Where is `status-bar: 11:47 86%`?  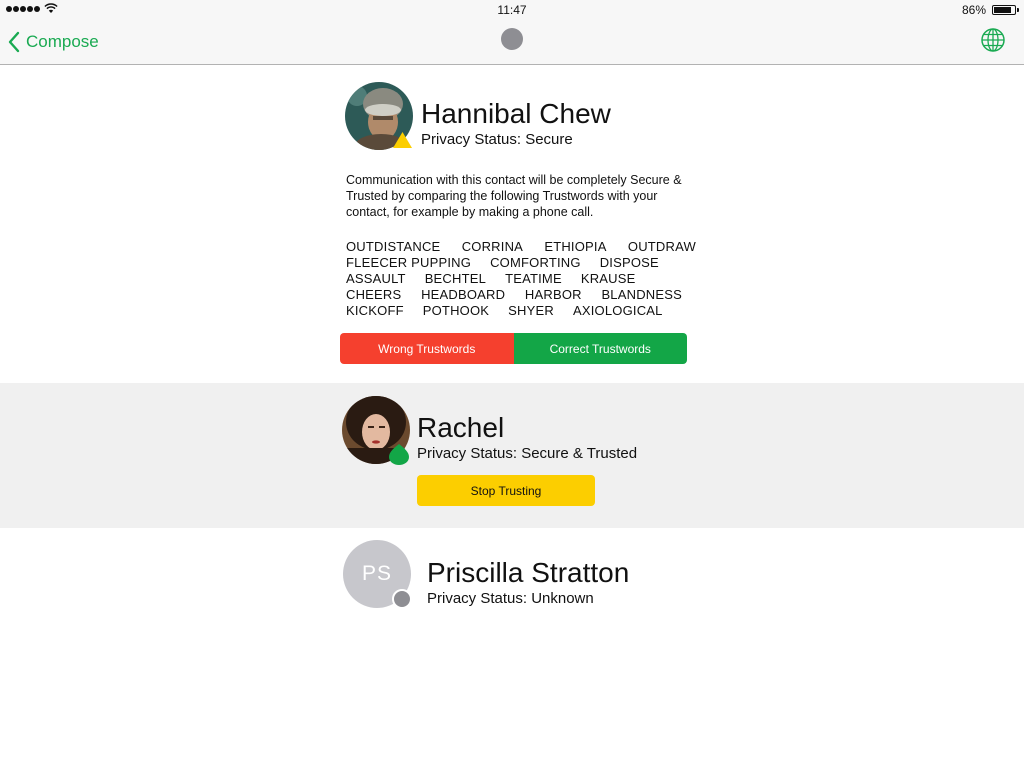 status-bar: 11:47 86% is located at coordinates (512, 10).